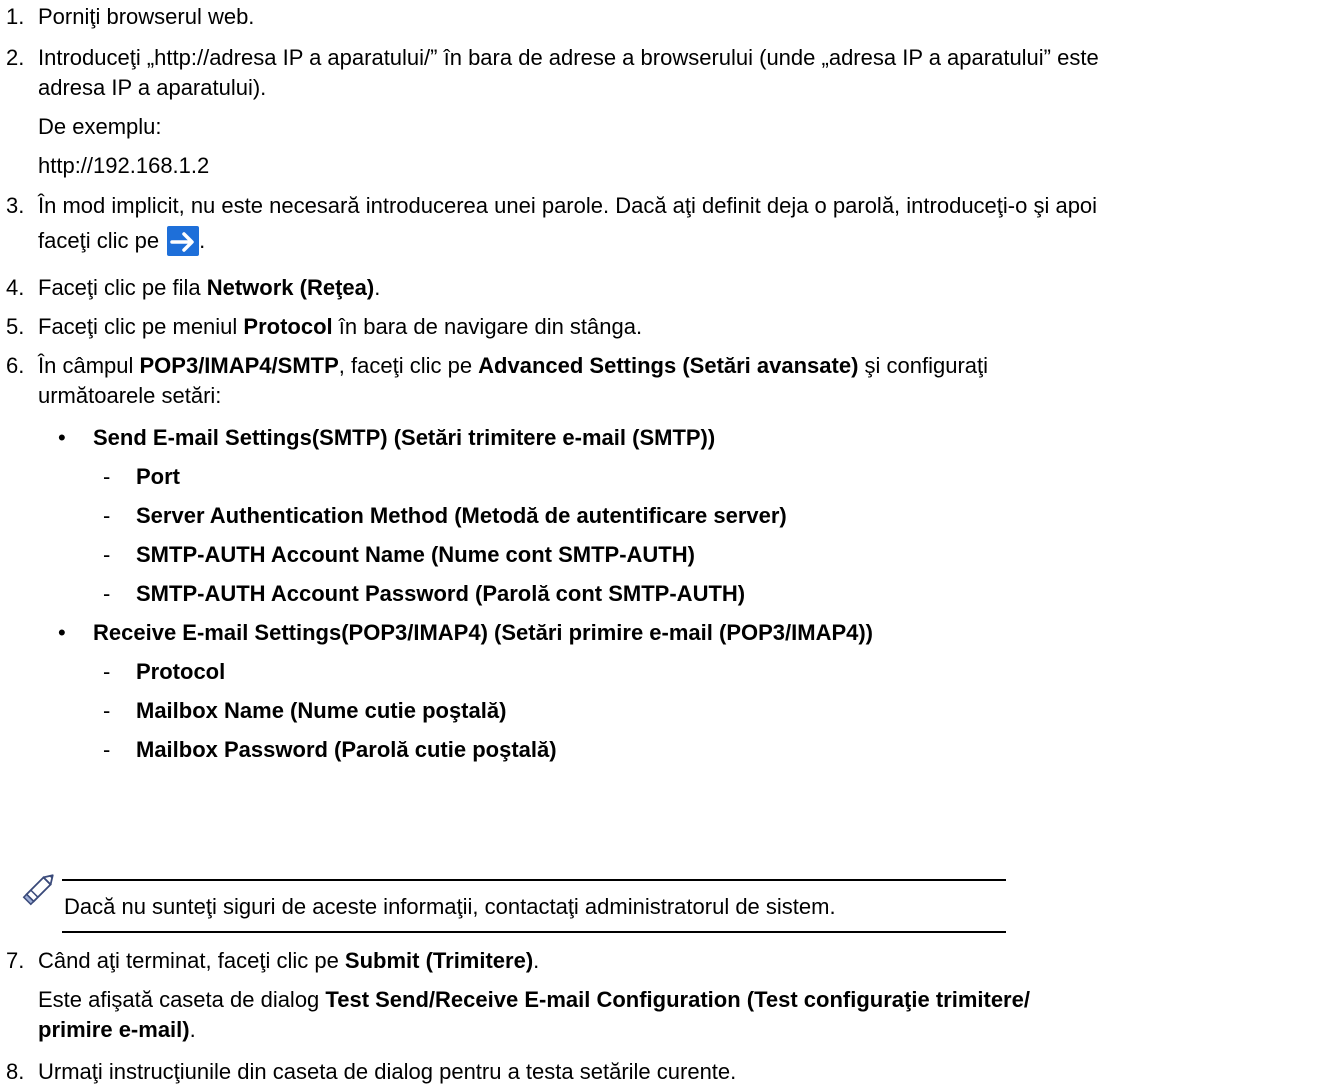 This screenshot has height=1089, width=1339. What do you see at coordinates (15, 960) in the screenshot?
I see `step-number: 7.` at bounding box center [15, 960].